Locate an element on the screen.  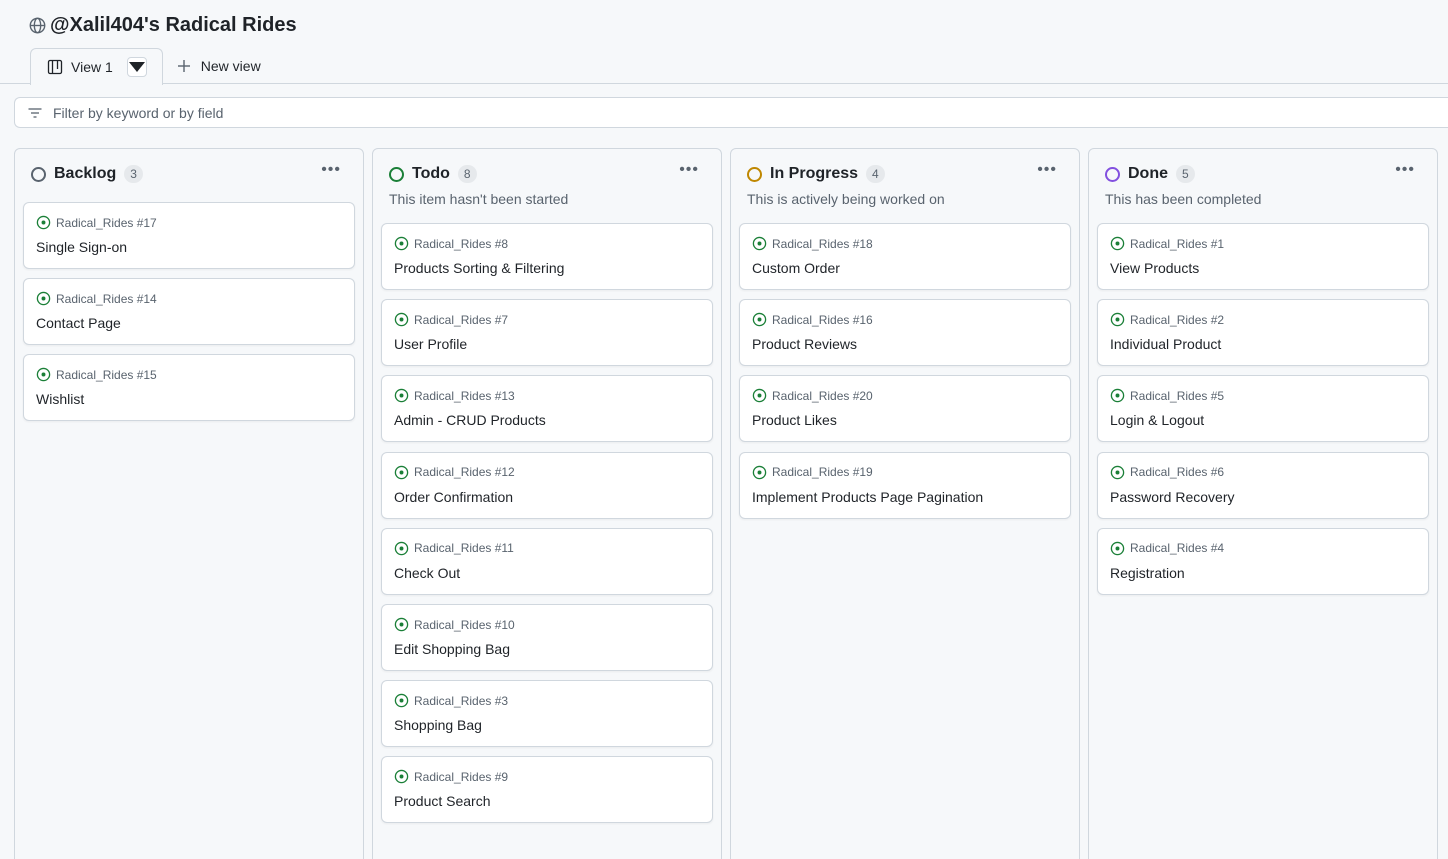
issue-ref: Radical_Rides #17 is located at coordinates (96, 222).